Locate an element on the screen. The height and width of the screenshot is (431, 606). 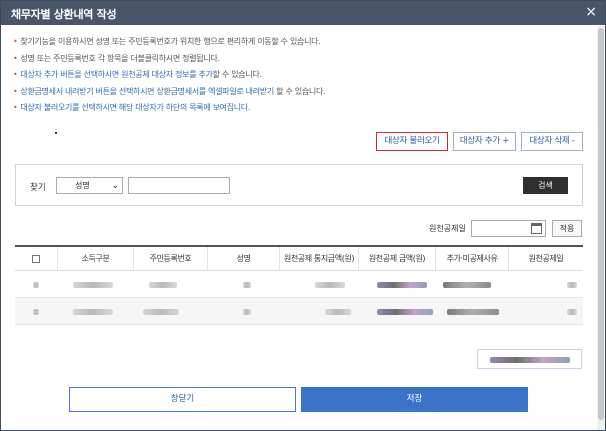
dialog-title: 채무자별 상환내역 작성 is located at coordinates (64, 14).